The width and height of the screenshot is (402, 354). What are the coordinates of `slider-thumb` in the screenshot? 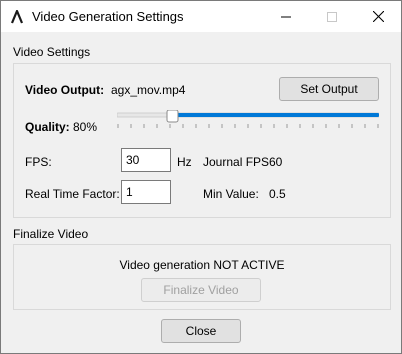 It's located at (172, 116).